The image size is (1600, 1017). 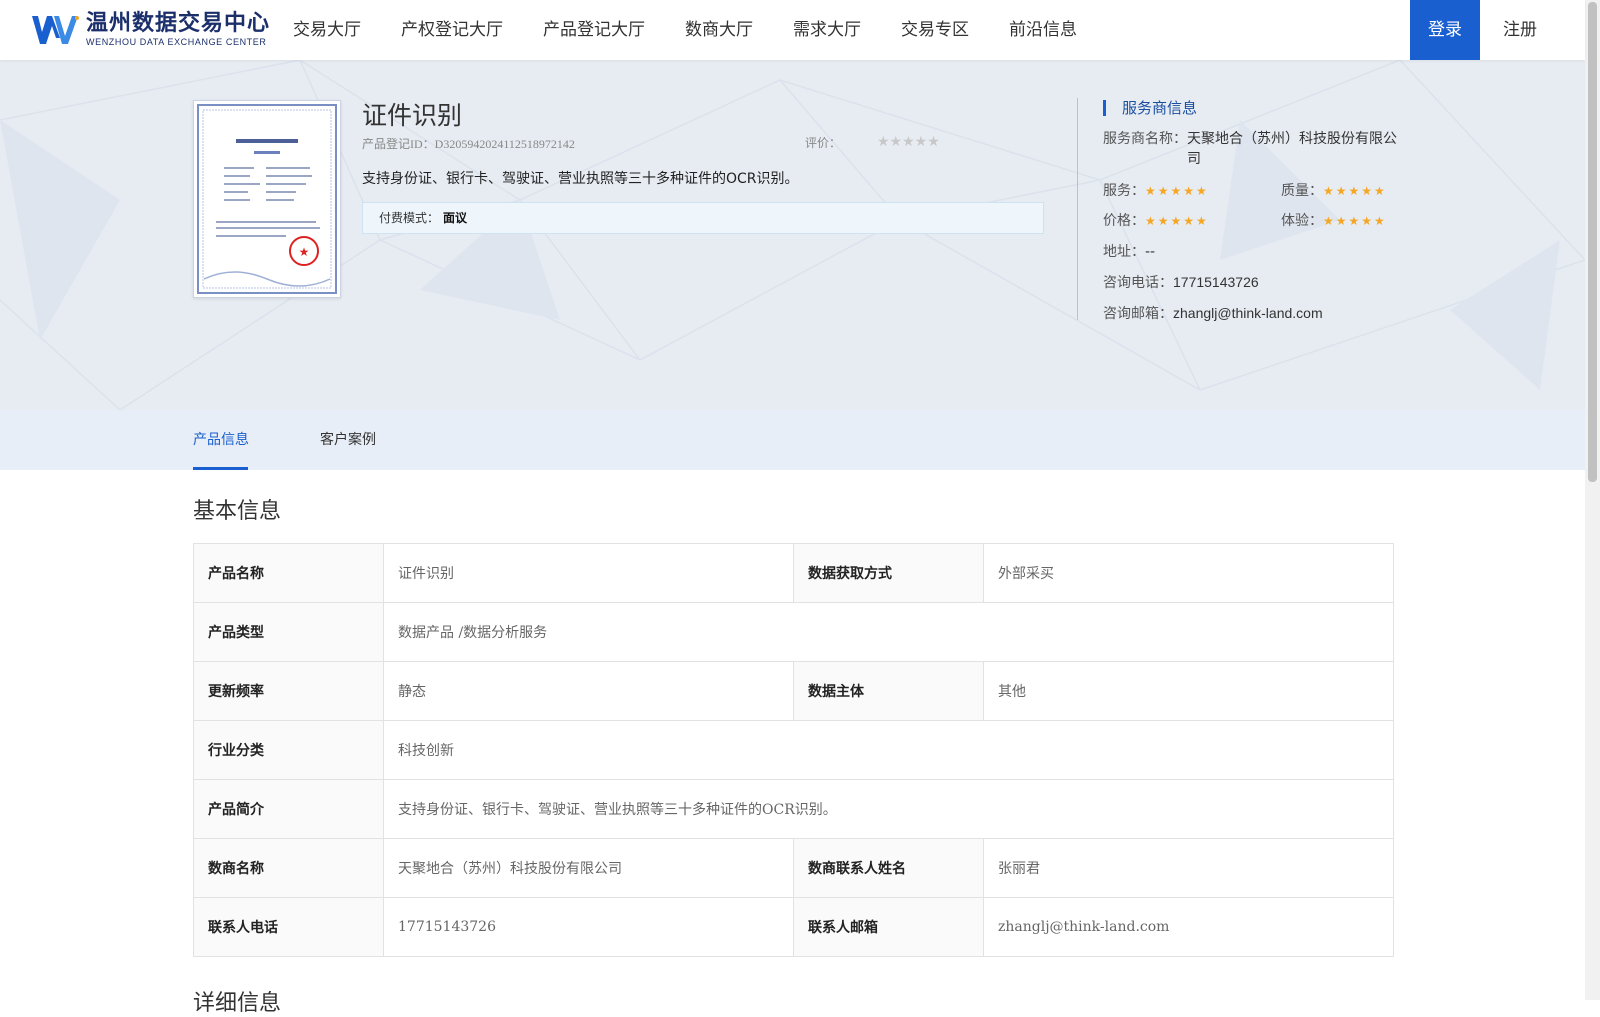 I want to click on table-row: 产品类型 数据产品 /数据分析服务, so click(x=793, y=632).